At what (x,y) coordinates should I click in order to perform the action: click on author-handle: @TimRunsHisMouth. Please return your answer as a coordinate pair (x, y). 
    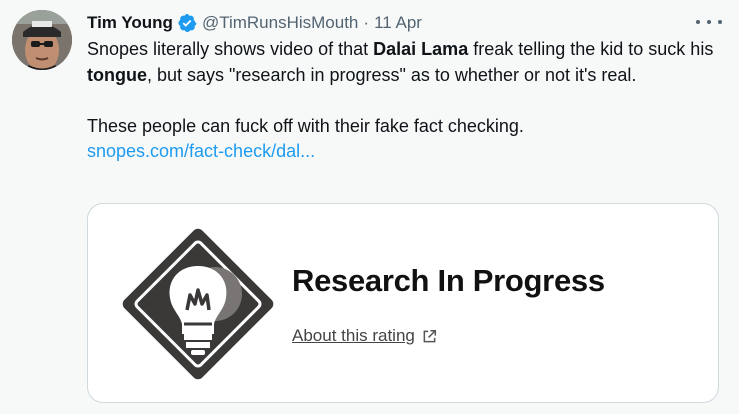
    Looking at the image, I should click on (280, 23).